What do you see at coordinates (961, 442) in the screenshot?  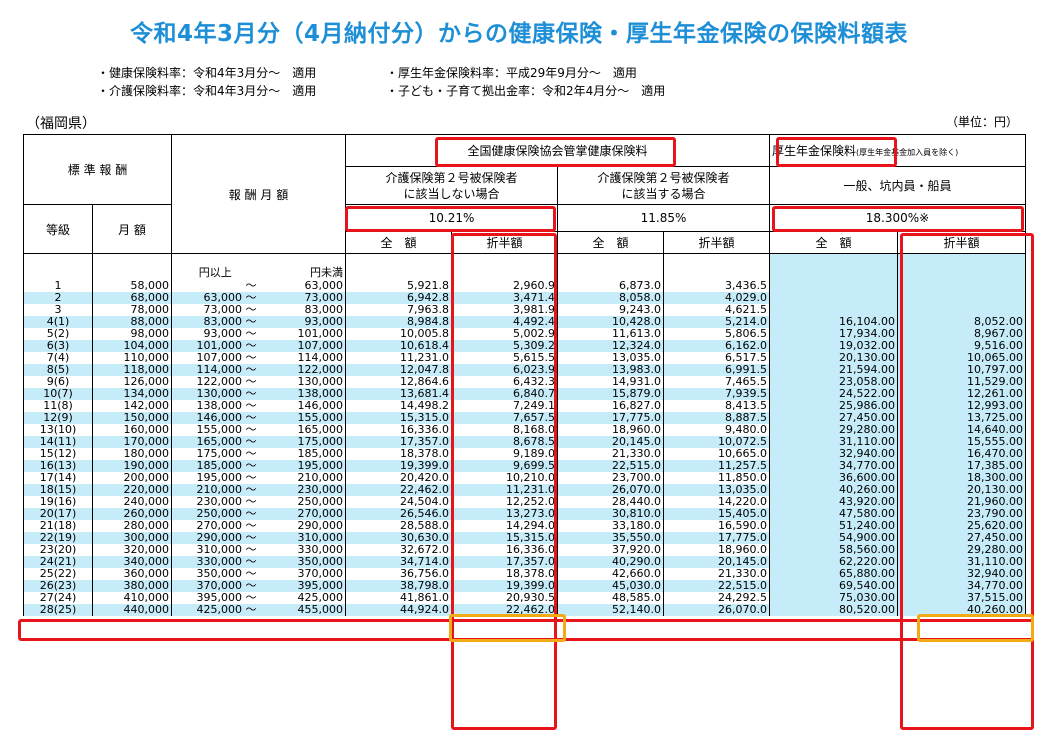 I see `cell-pension-half: 15,555.00` at bounding box center [961, 442].